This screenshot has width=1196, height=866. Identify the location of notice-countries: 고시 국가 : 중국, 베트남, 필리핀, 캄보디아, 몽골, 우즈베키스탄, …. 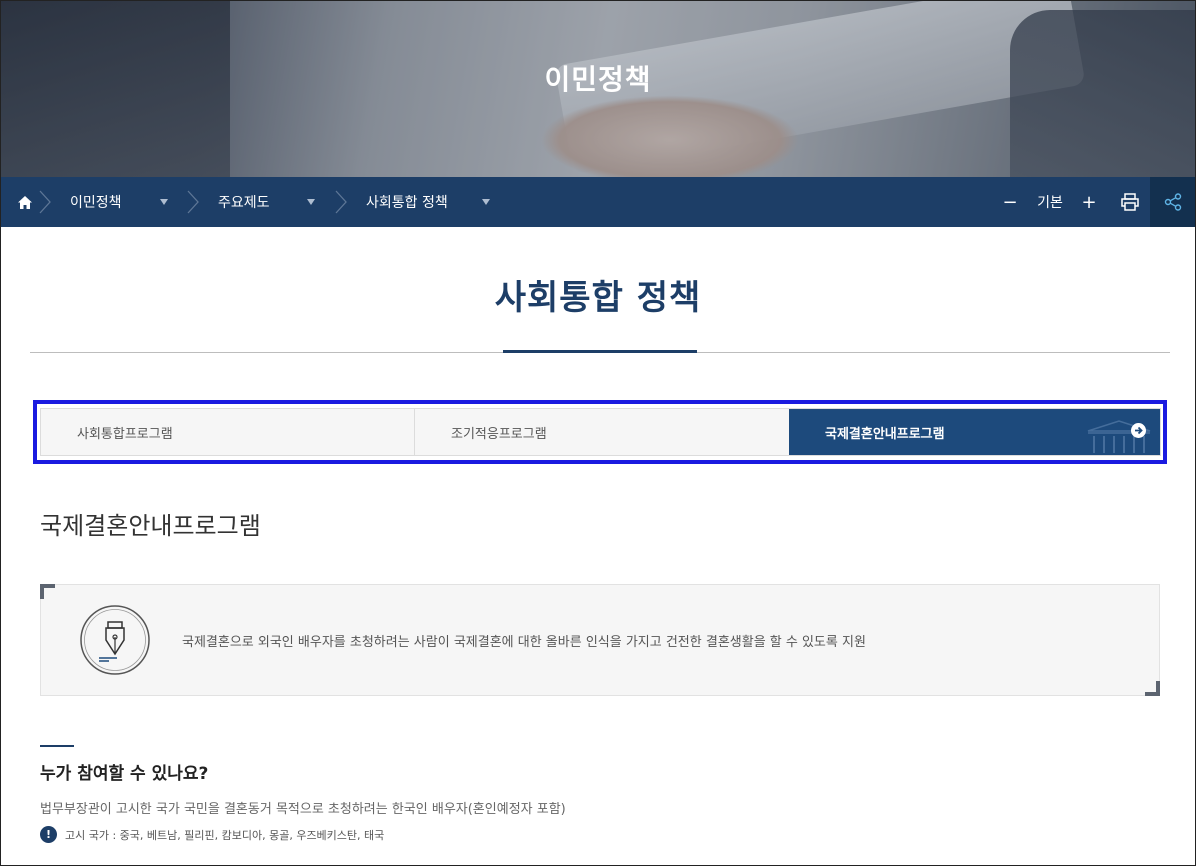
(225, 835).